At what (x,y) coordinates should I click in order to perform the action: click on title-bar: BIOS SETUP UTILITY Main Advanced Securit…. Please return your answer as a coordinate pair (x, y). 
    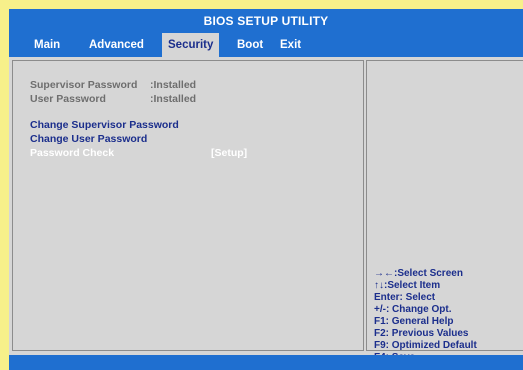
    Looking at the image, I should click on (266, 33).